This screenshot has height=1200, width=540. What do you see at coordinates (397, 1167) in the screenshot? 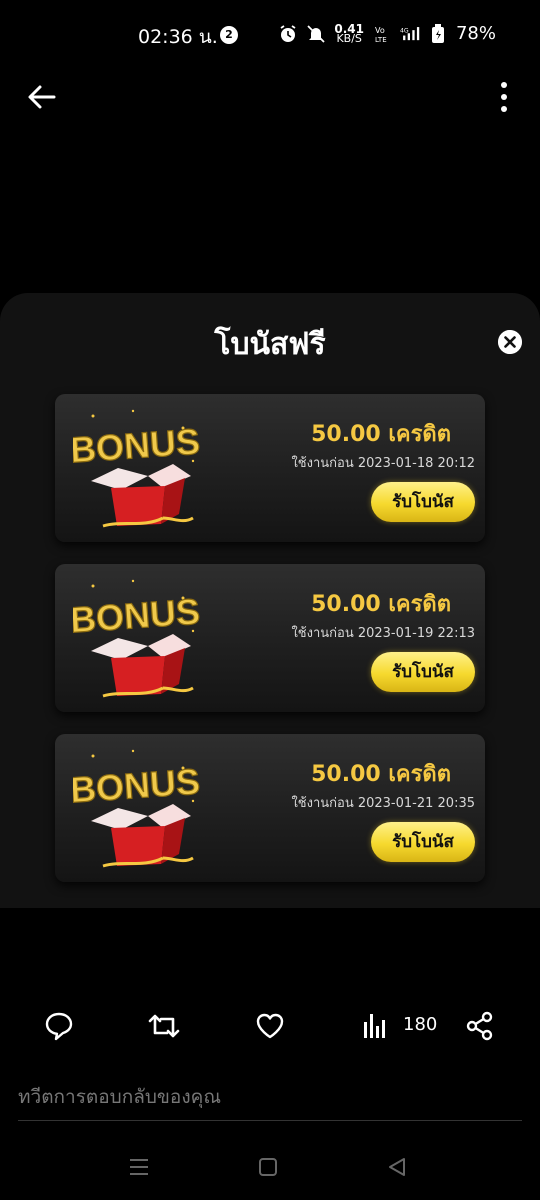
I see `back-nav-icon` at bounding box center [397, 1167].